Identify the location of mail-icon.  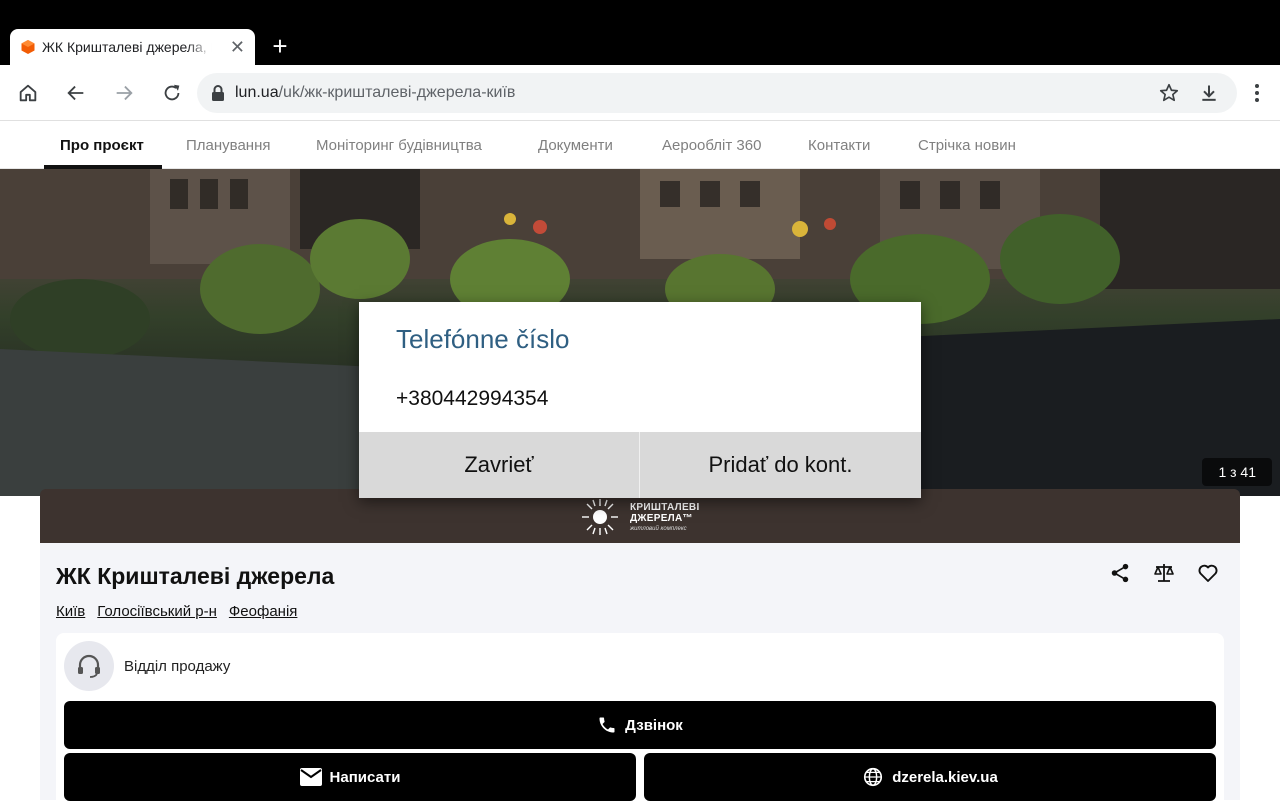
(310, 777).